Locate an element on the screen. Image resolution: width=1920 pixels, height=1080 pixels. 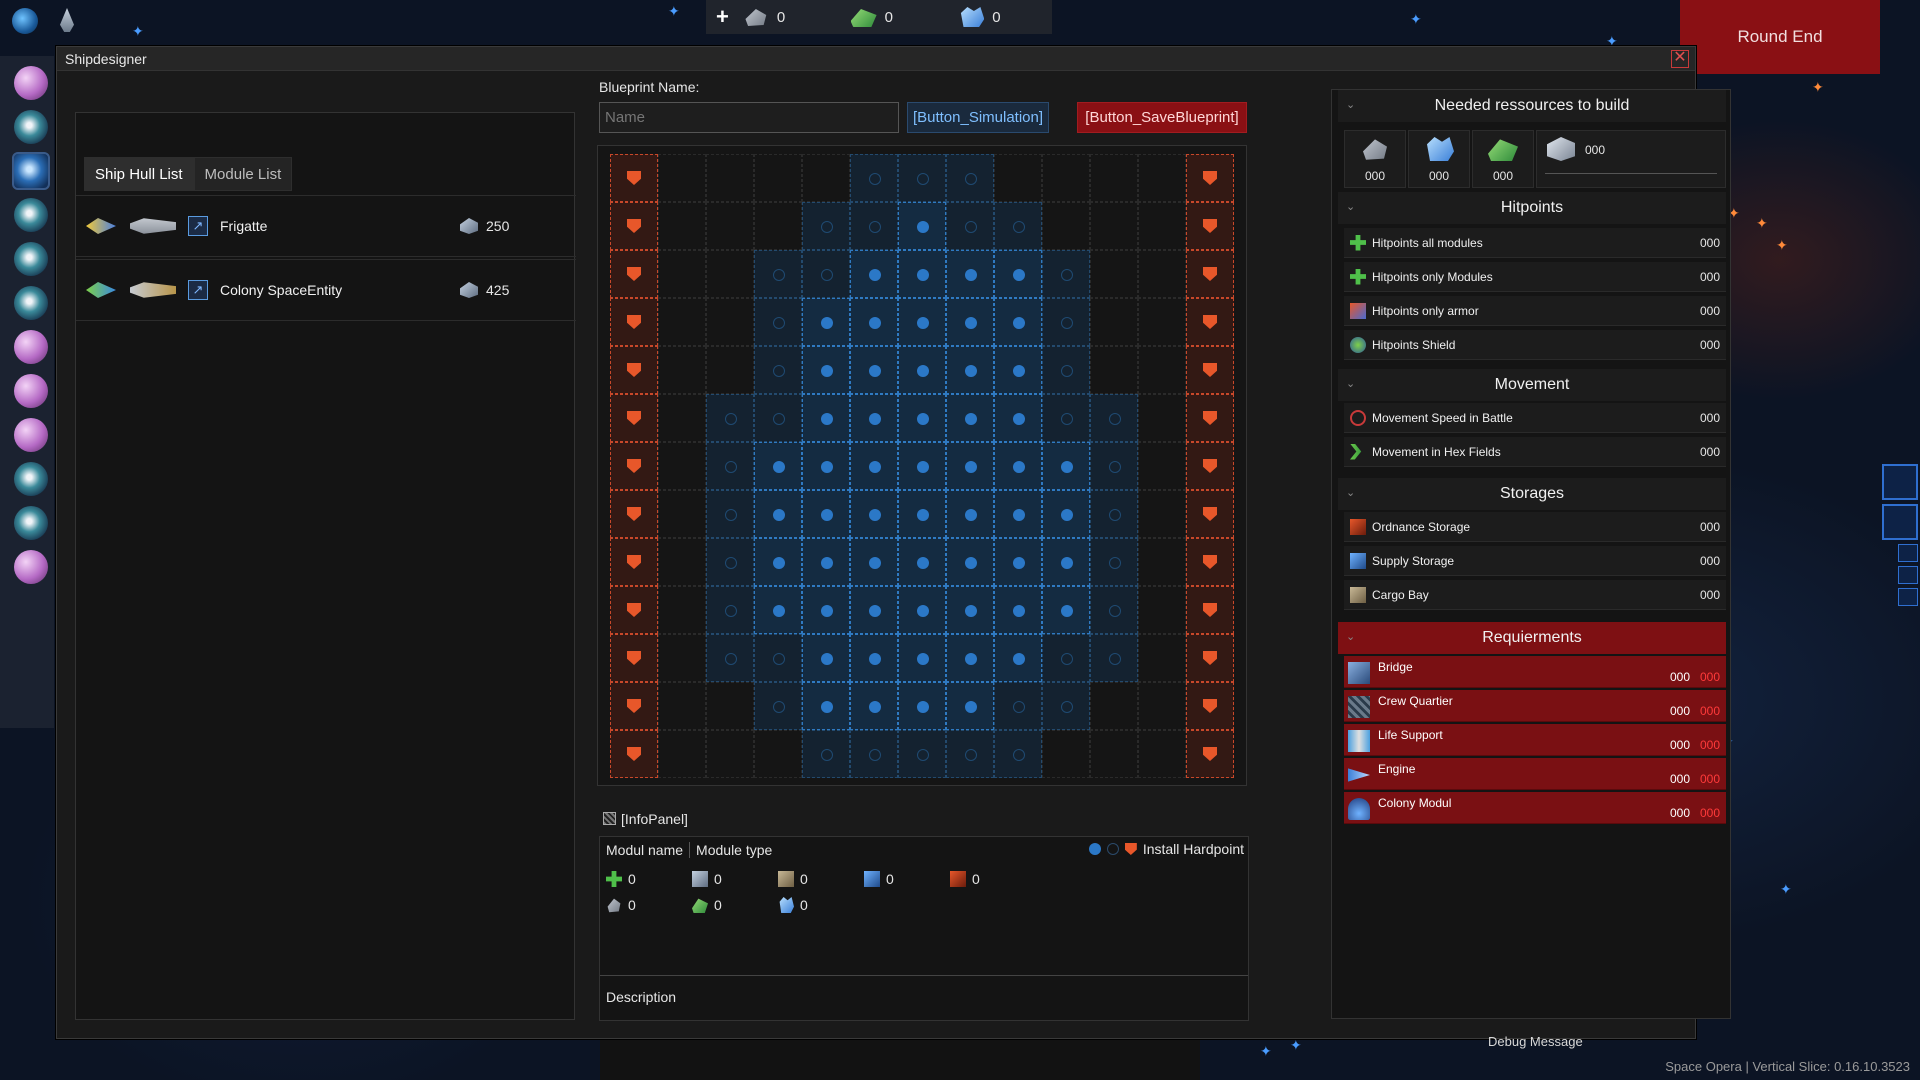
toggle-icon is located at coordinates (1908, 553).